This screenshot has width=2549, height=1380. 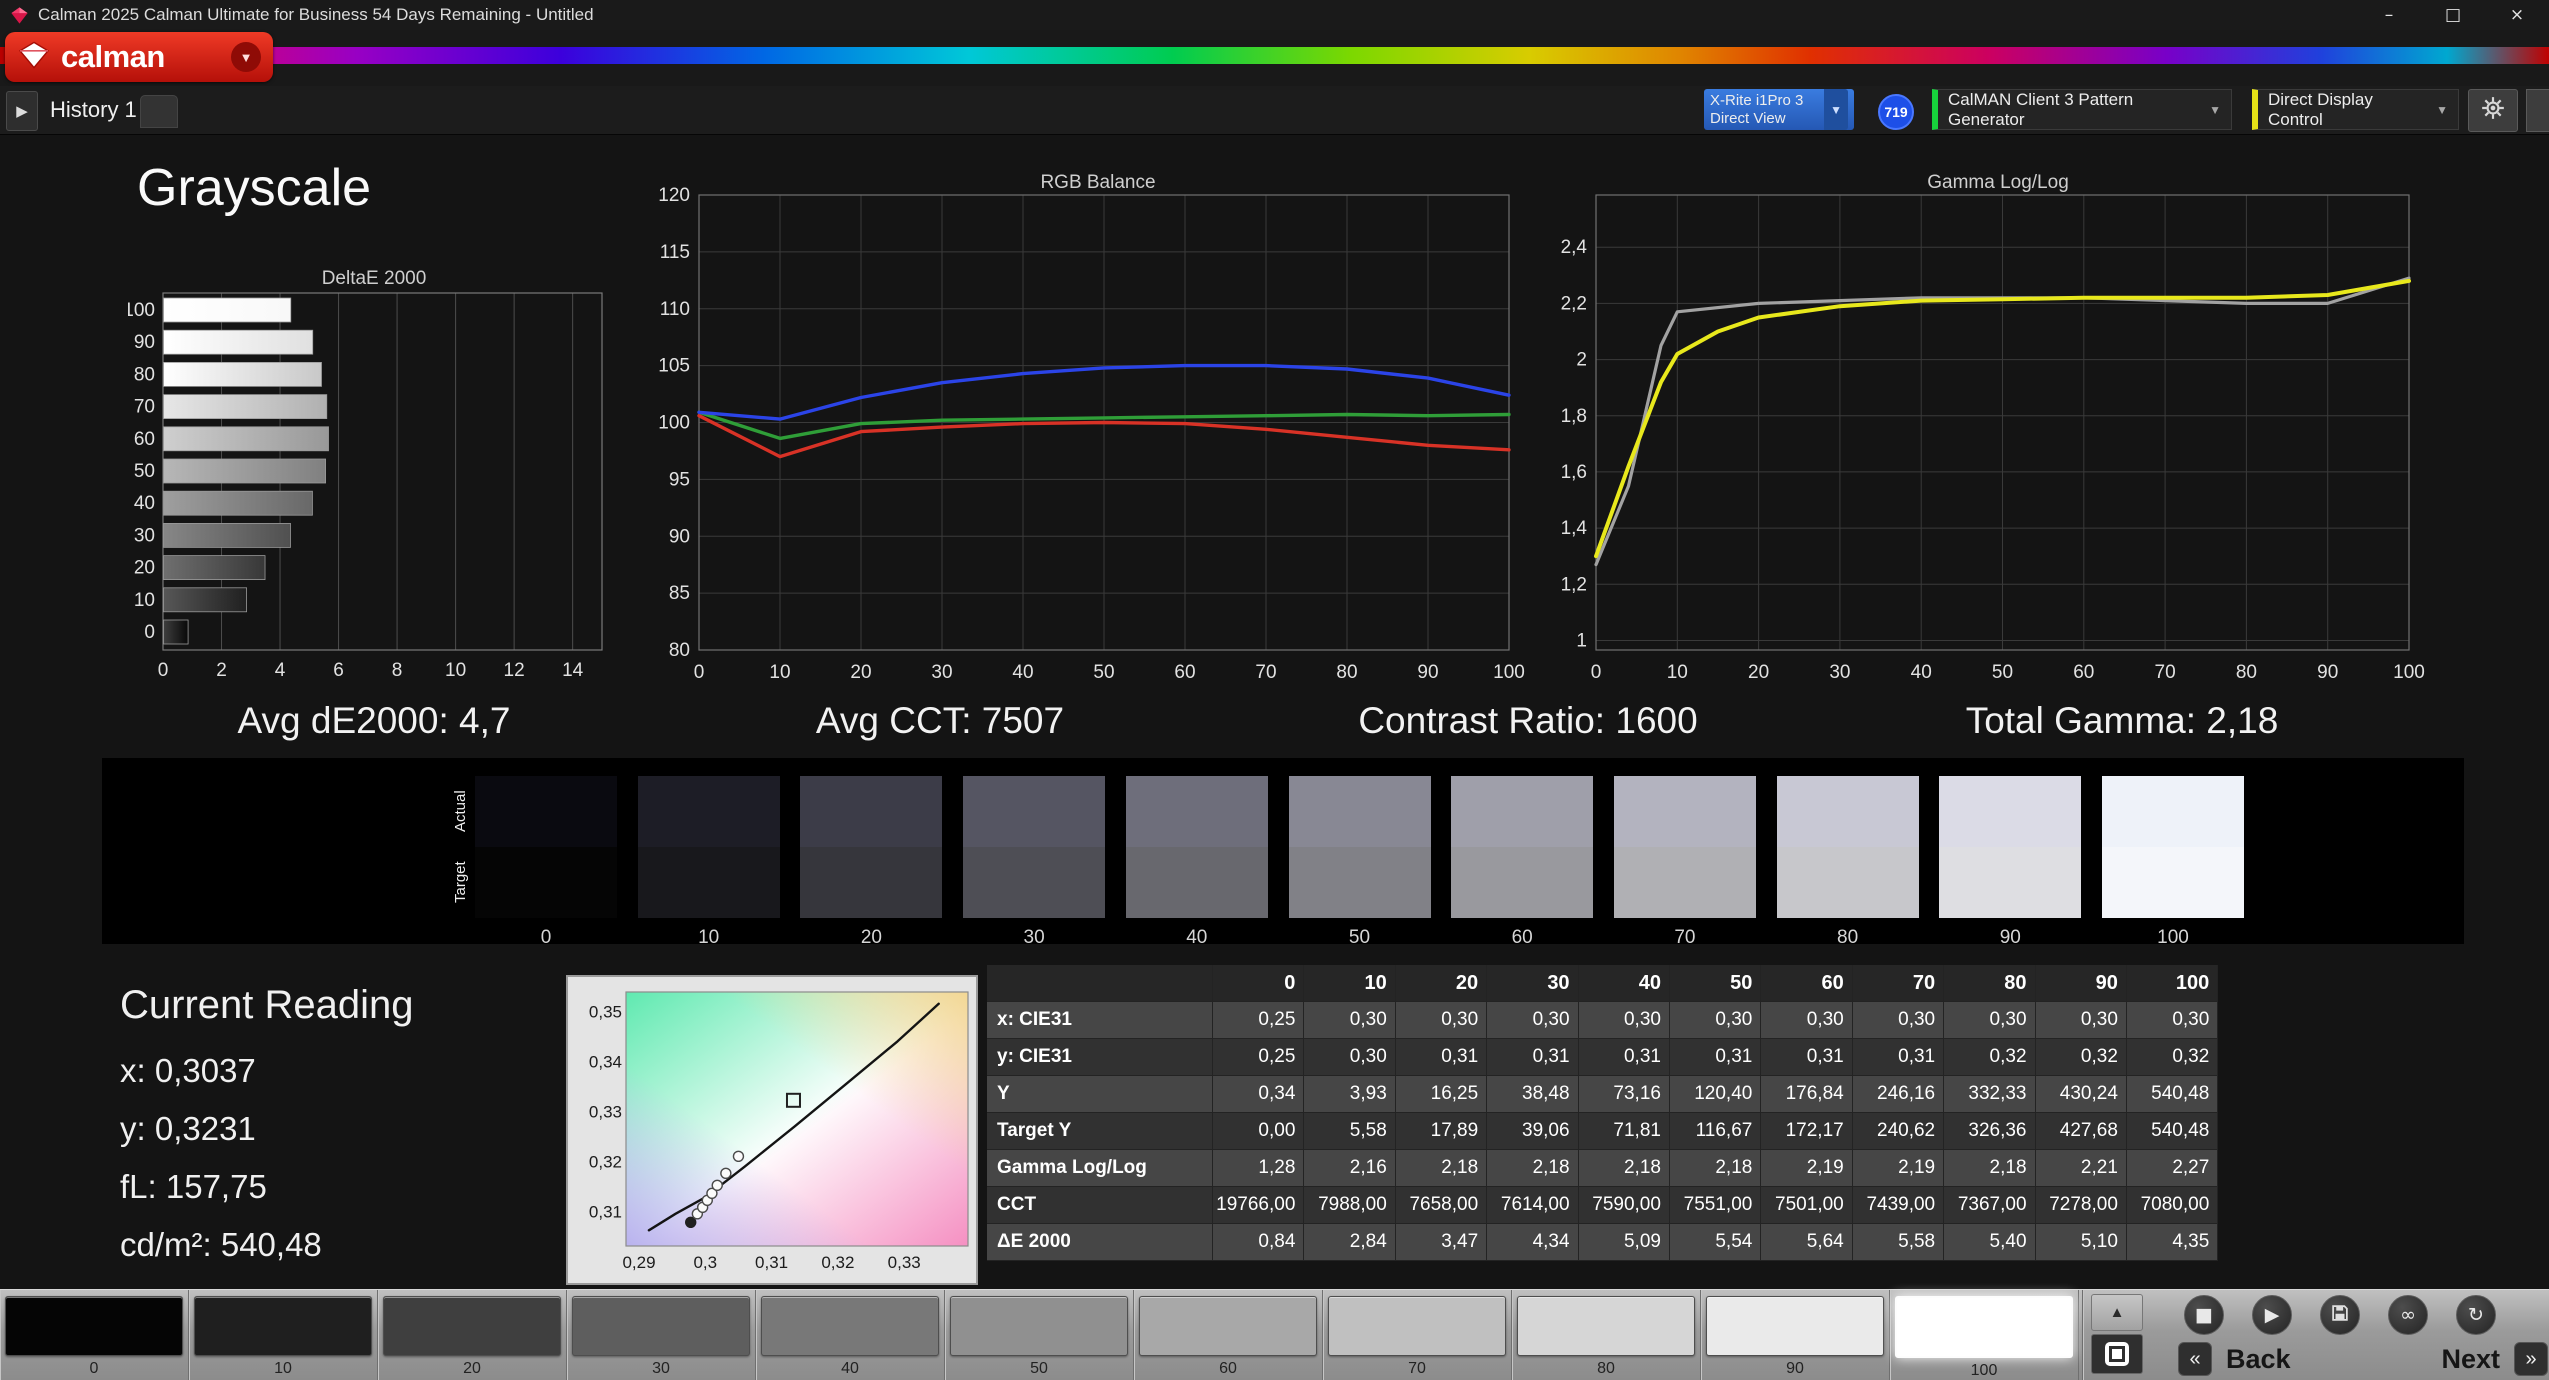 What do you see at coordinates (772, 1130) in the screenshot?
I see `cie-chromaticity-panel: 0,31 0,32 0,33 0,34 0,35 0,29 0,3 0,31 0,32 0,33` at bounding box center [772, 1130].